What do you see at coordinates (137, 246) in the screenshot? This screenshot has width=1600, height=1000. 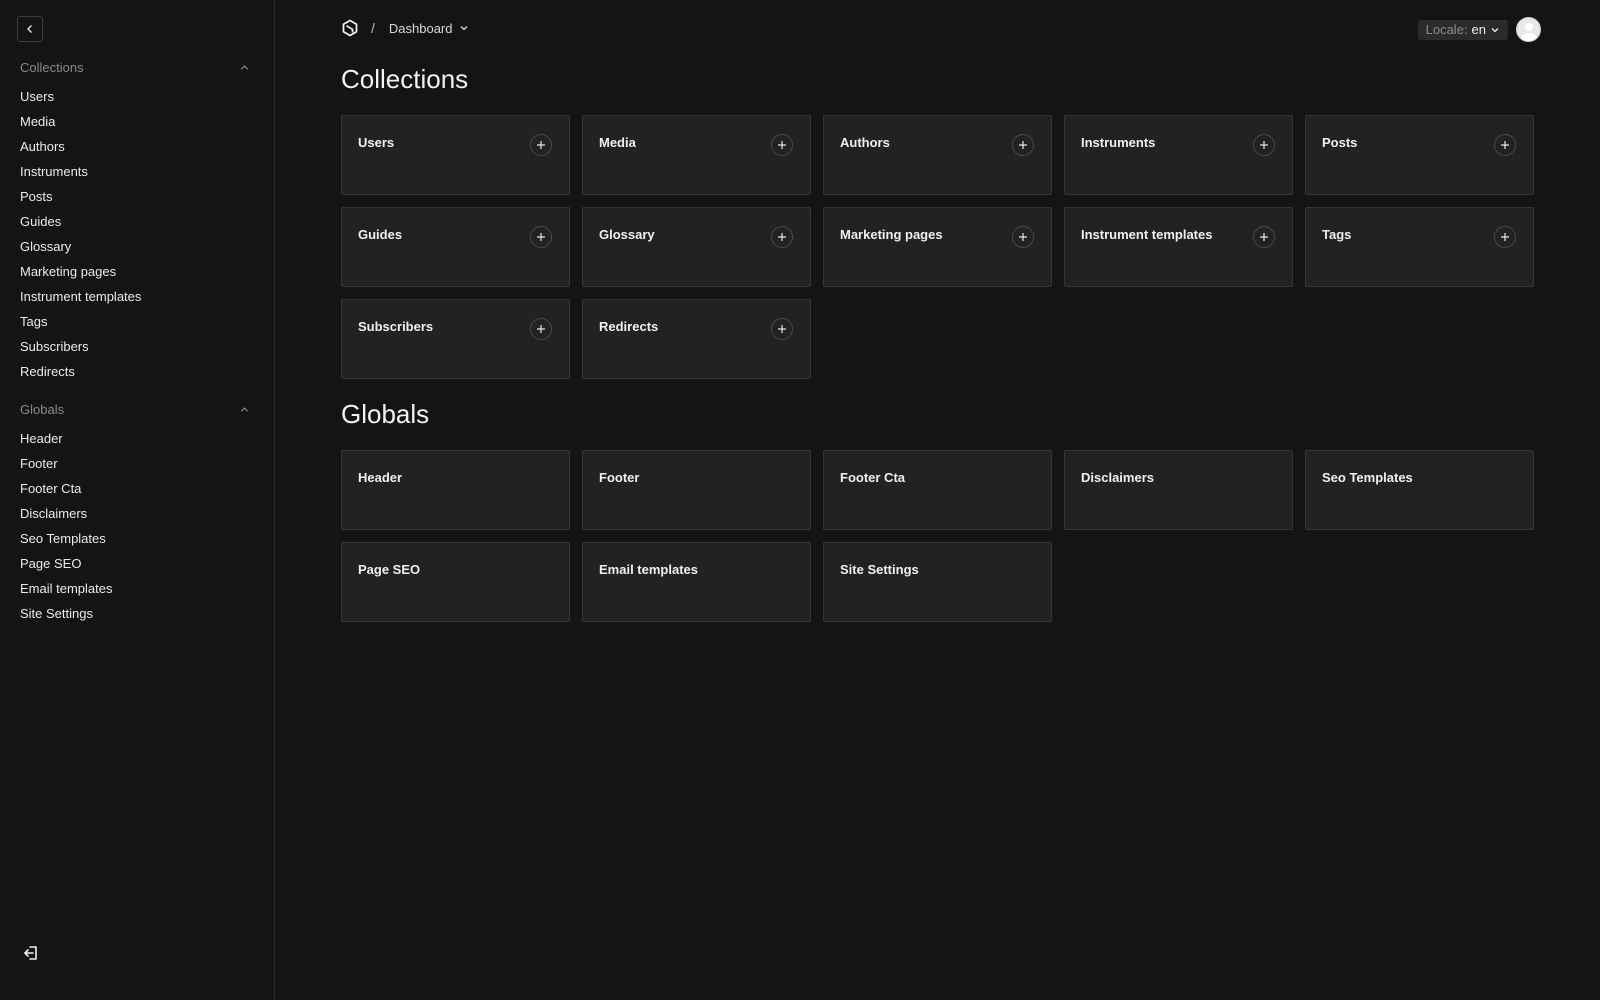 I see `sidebar-item-glossary: Glossary` at bounding box center [137, 246].